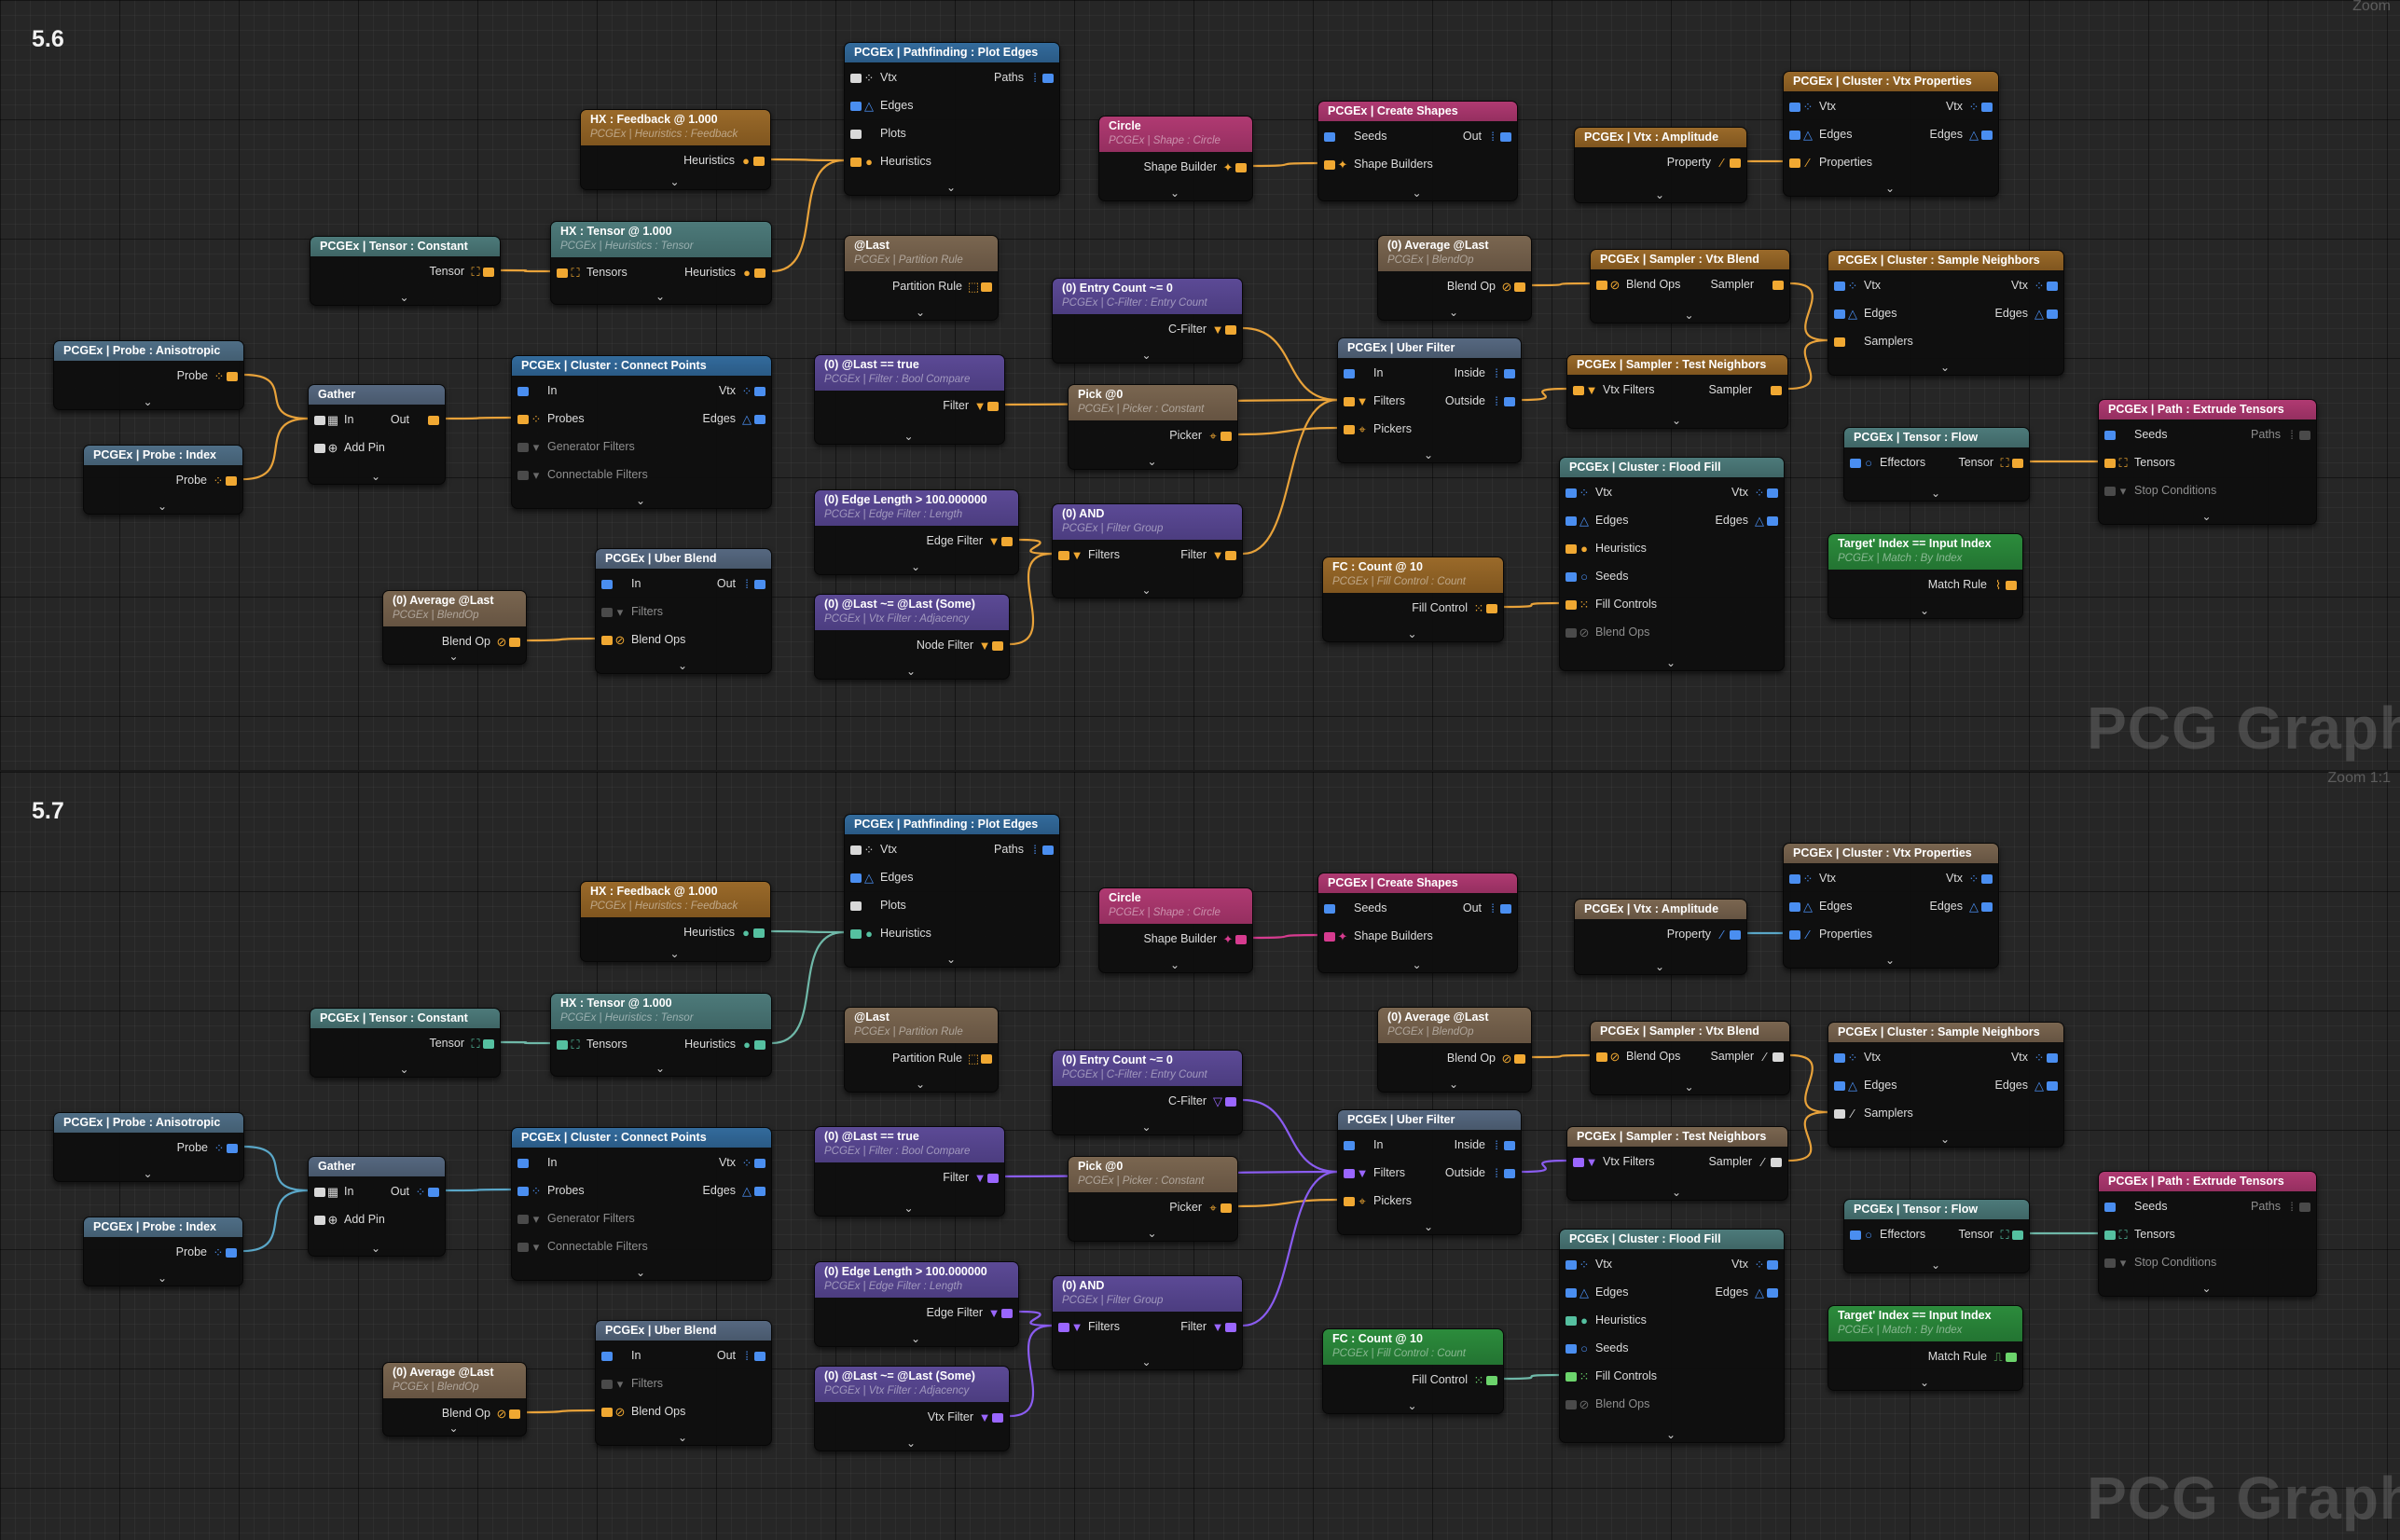  I want to click on input-pin-heuristics: ● Heuristics, so click(892, 161).